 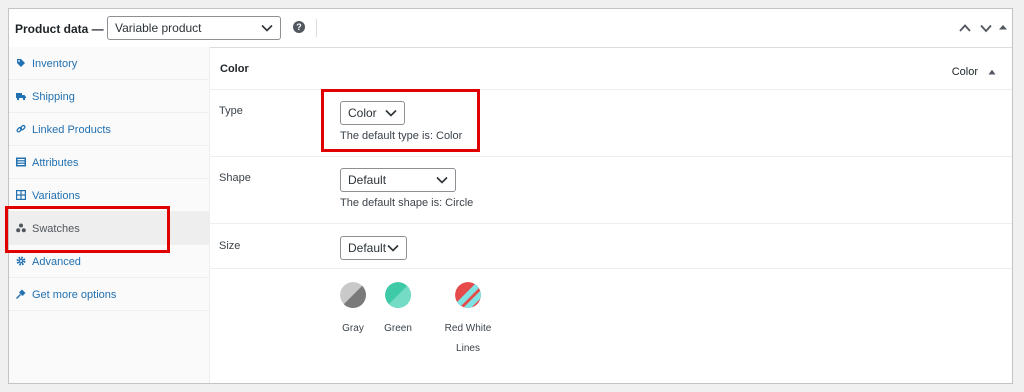 What do you see at coordinates (353, 295) in the screenshot?
I see `gray-swatch` at bounding box center [353, 295].